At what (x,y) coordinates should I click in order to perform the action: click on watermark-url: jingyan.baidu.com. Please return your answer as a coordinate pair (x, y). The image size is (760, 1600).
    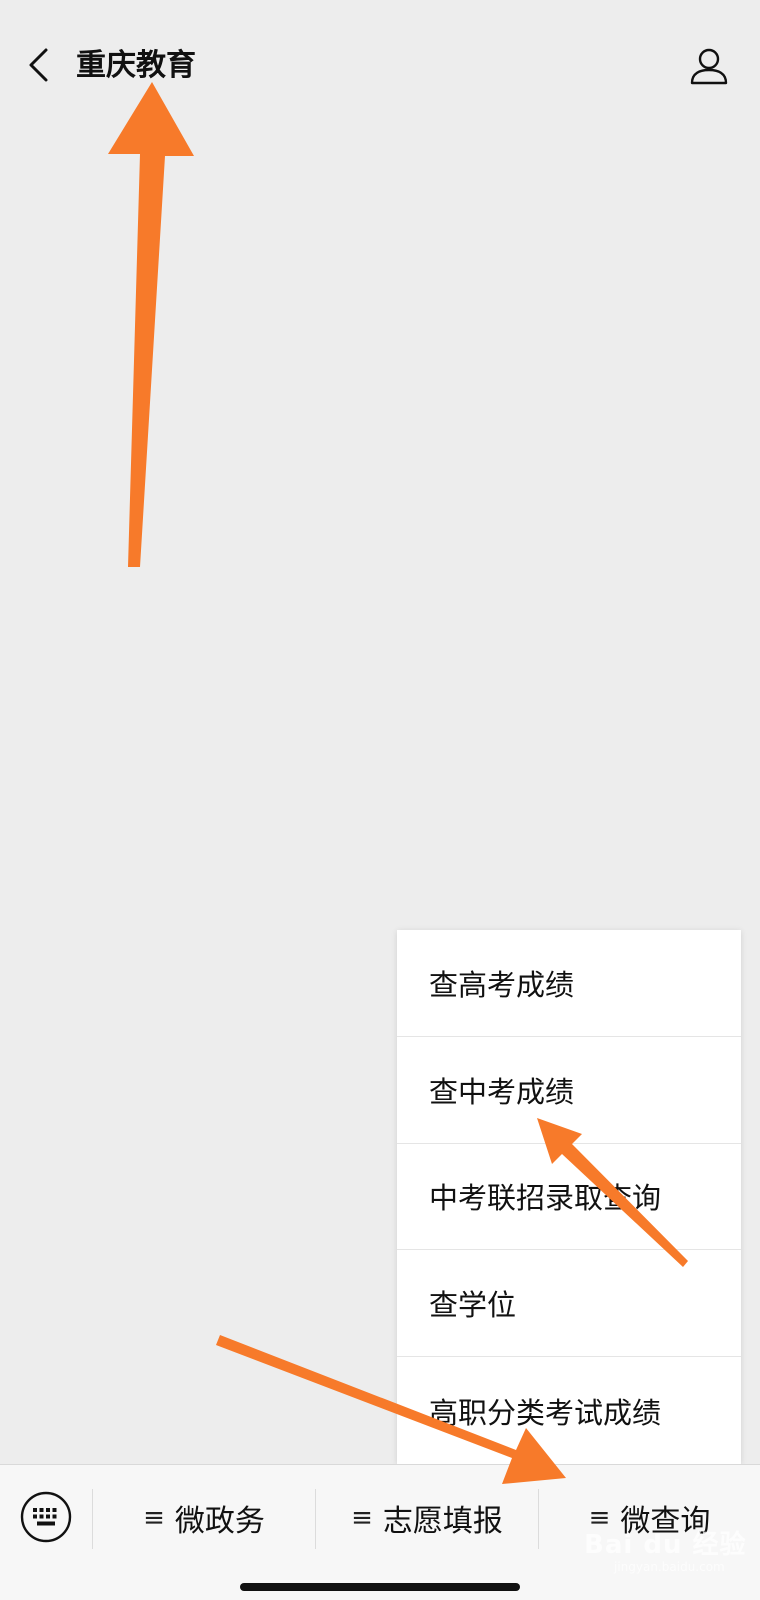
    Looking at the image, I should click on (669, 1567).